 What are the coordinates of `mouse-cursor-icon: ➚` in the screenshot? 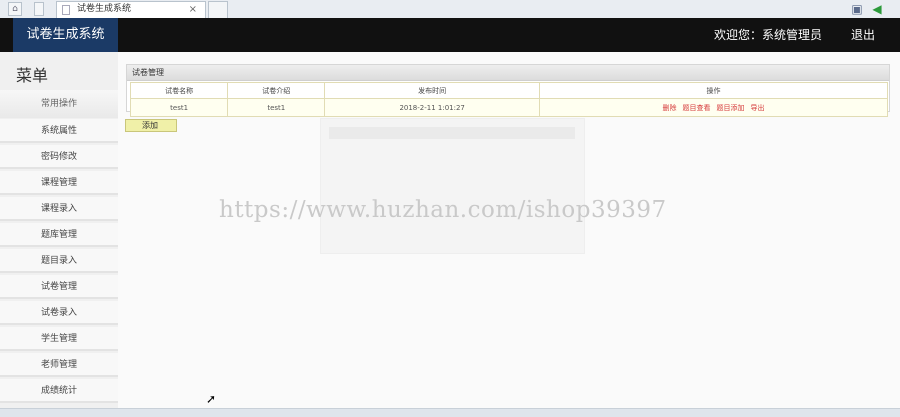 It's located at (211, 399).